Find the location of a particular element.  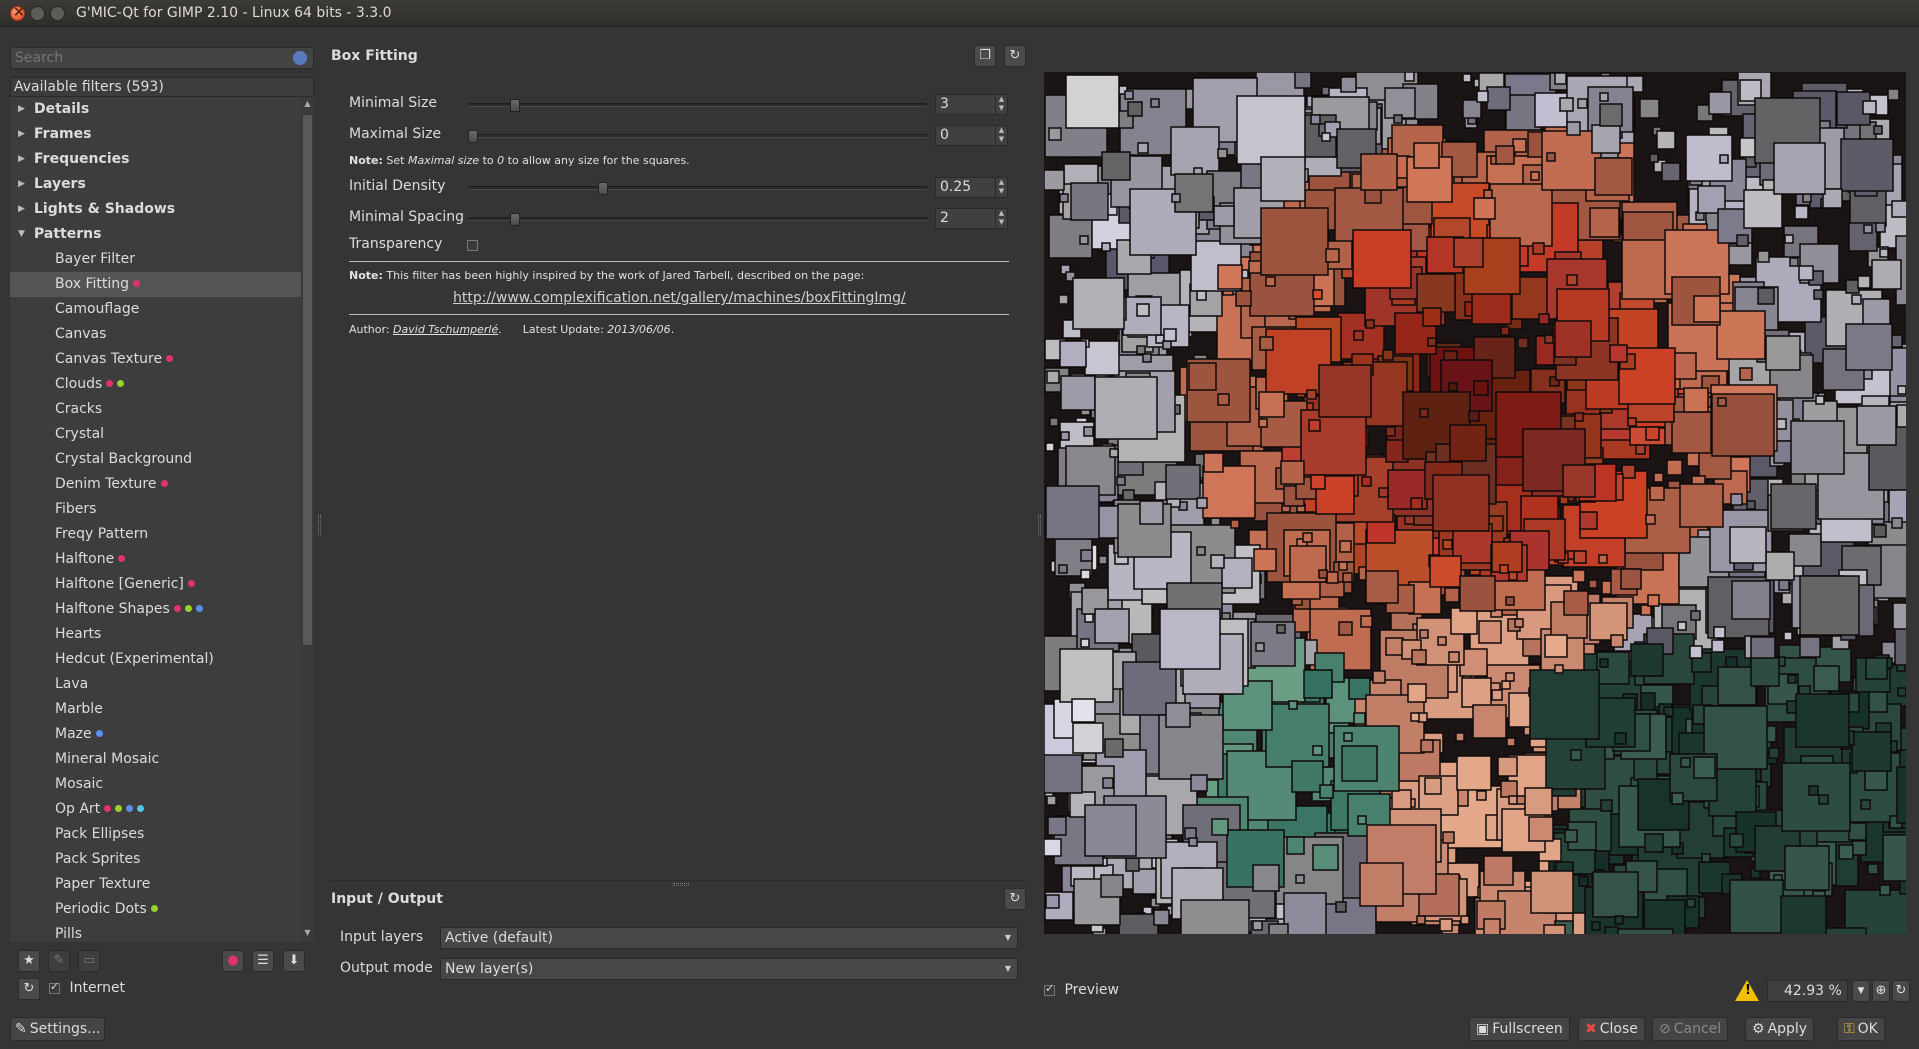

reset-io-button: ↻ is located at coordinates (1015, 899).